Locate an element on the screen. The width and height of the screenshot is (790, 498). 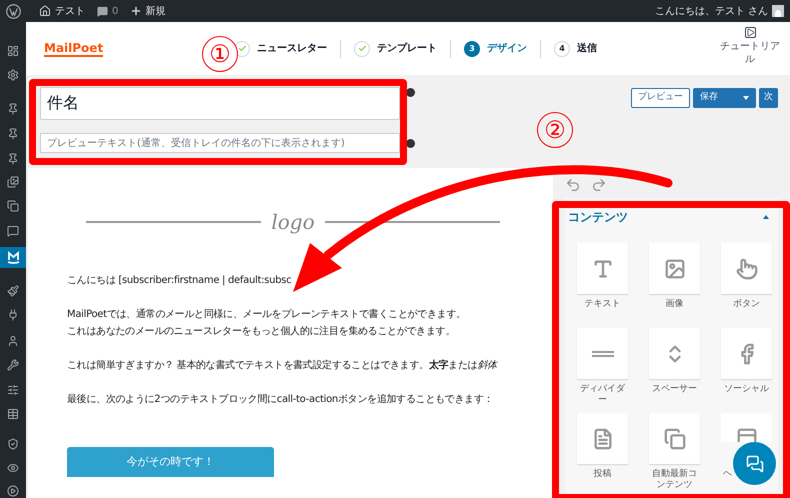
annotation-number: ② is located at coordinates (555, 130).